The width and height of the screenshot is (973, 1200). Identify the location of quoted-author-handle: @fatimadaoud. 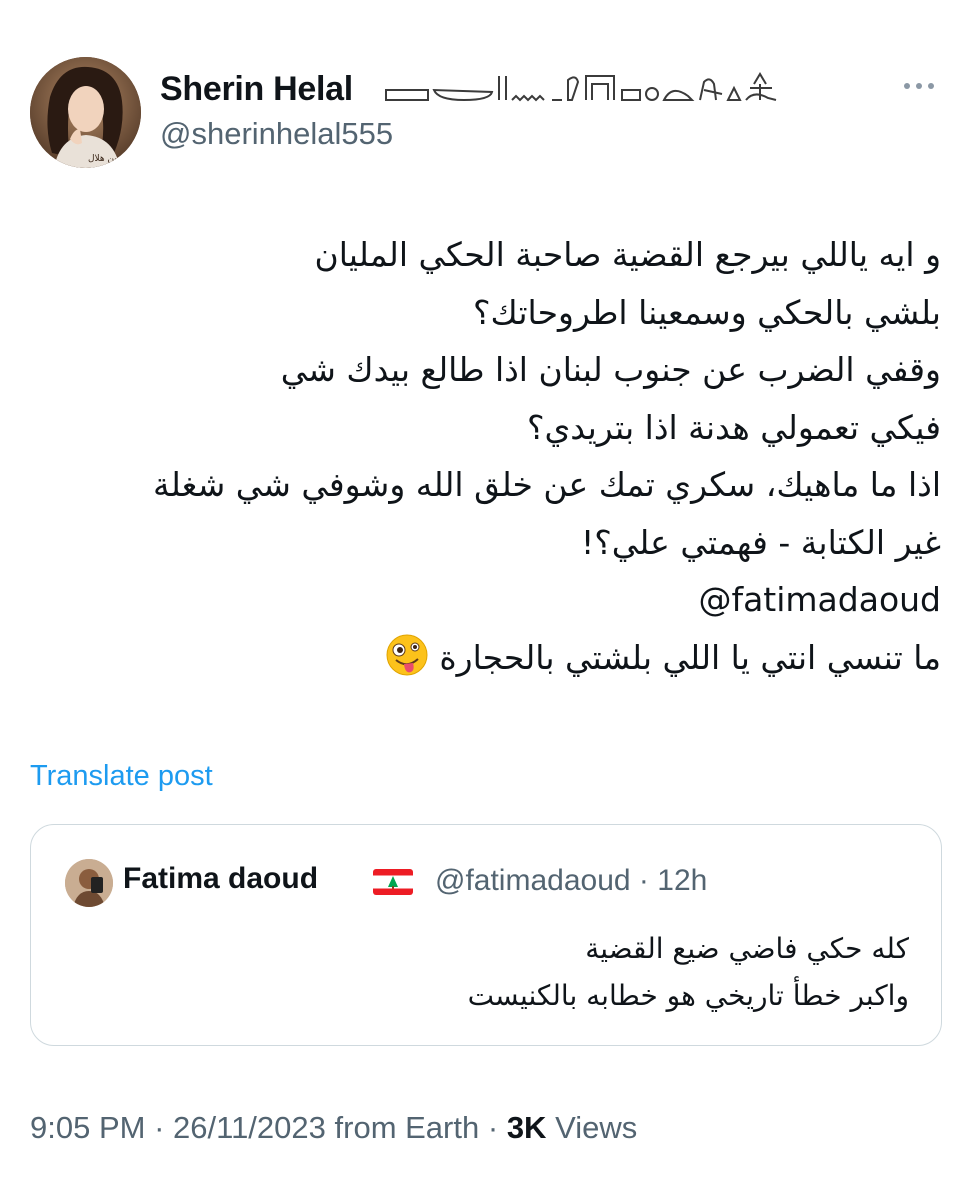
(533, 880).